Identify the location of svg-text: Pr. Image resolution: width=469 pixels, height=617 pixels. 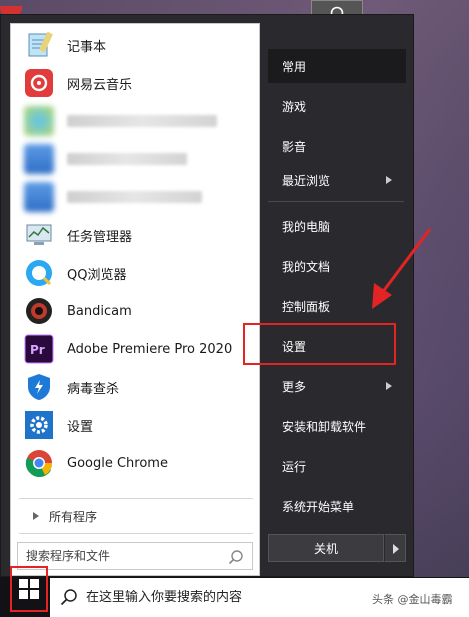
(37, 350).